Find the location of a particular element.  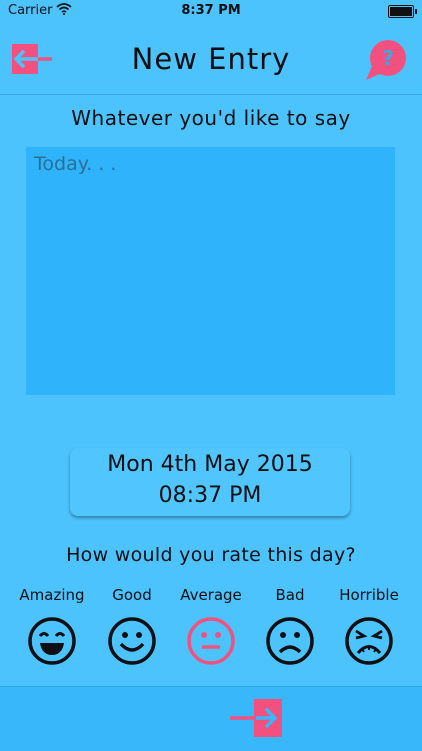

rating-amazing: Amazing is located at coordinates (52, 629).